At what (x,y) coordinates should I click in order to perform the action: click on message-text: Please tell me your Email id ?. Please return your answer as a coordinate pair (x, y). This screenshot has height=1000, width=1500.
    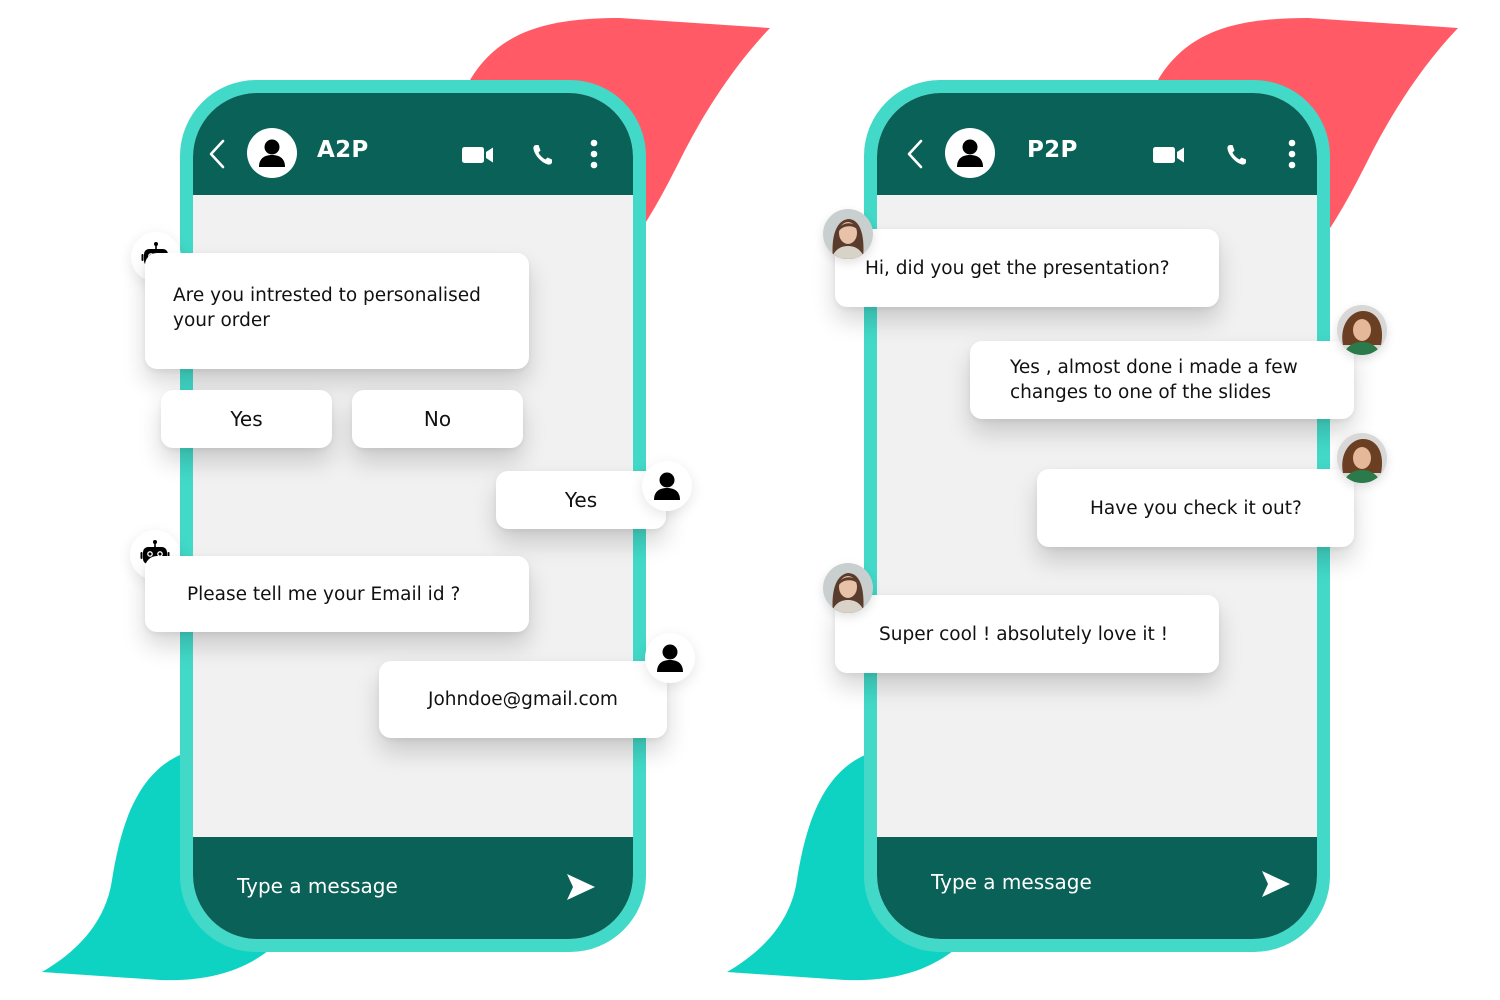
    Looking at the image, I should click on (324, 594).